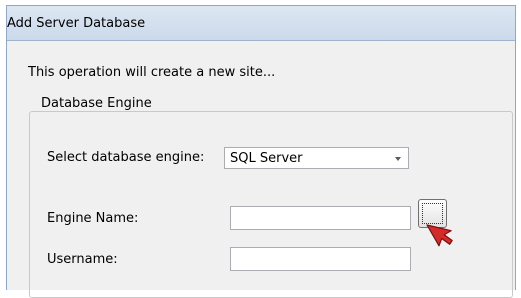  What do you see at coordinates (126, 157) in the screenshot?
I see `select-engine-label: Select database engine:` at bounding box center [126, 157].